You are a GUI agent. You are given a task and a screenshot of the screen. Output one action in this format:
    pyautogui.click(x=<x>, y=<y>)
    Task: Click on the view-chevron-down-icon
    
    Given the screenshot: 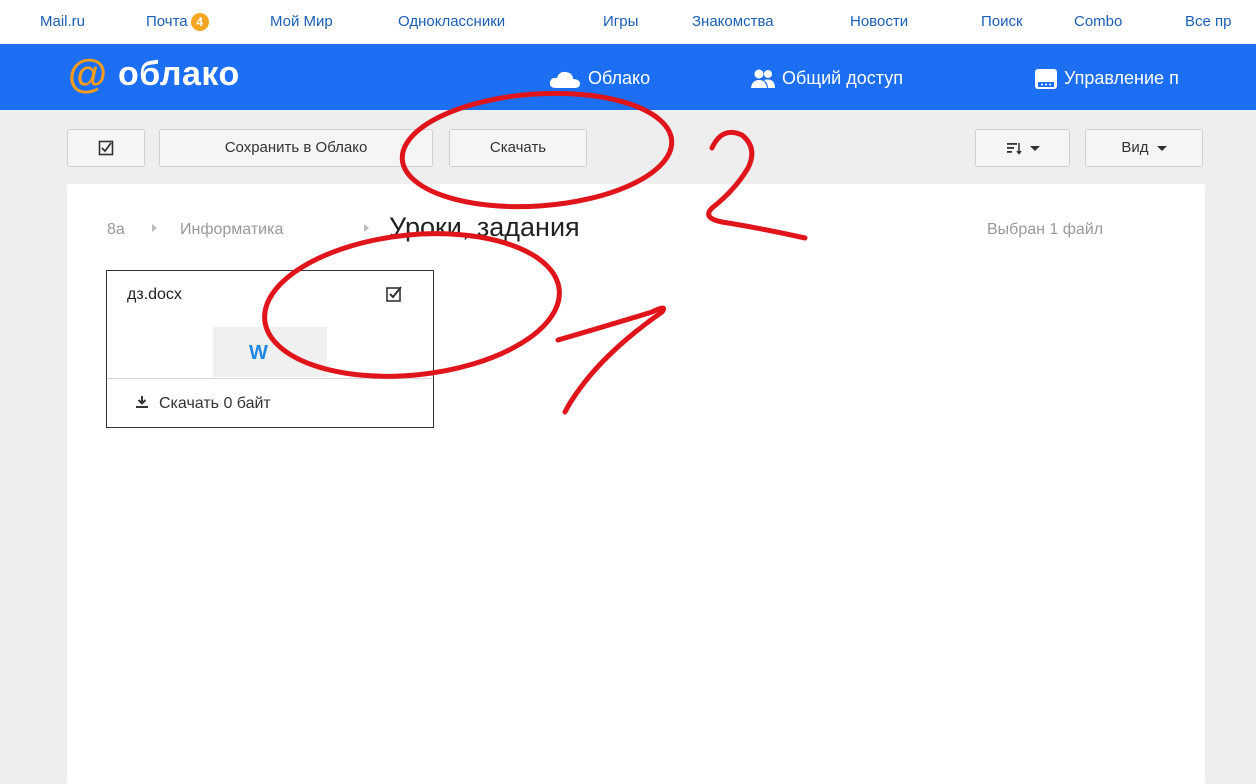 What is the action you would take?
    pyautogui.click(x=1161, y=148)
    